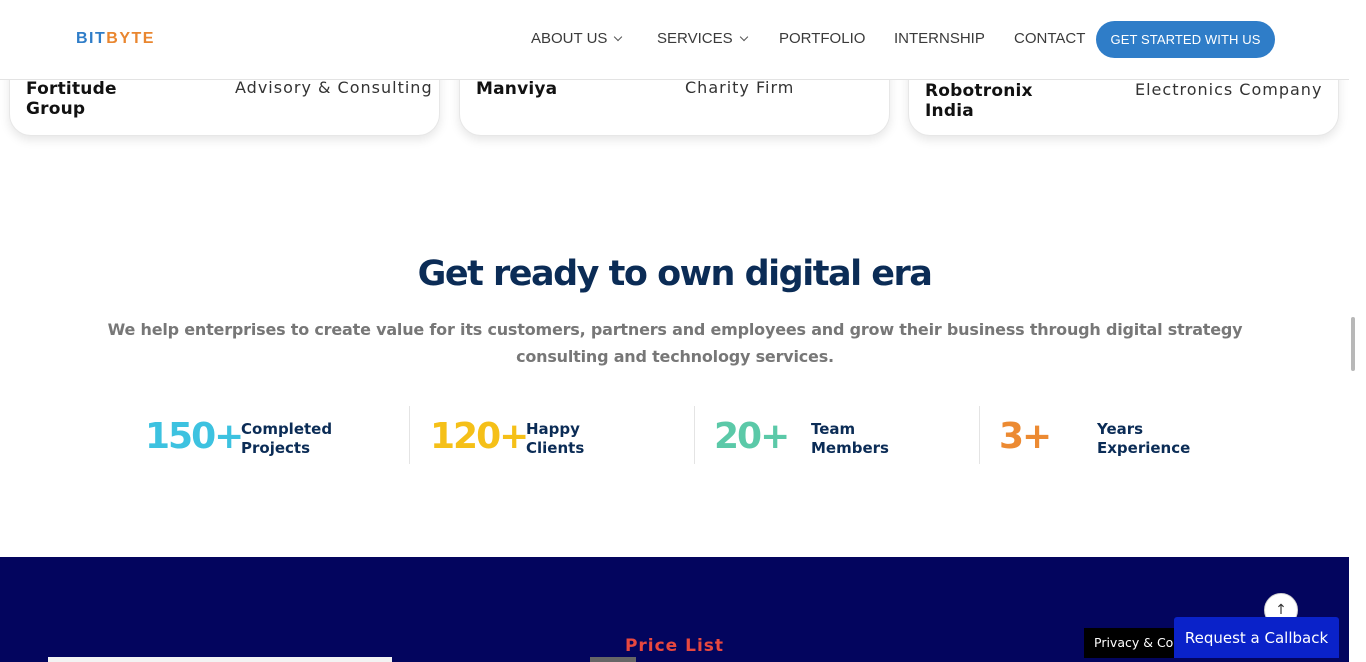 The width and height of the screenshot is (1366, 662). What do you see at coordinates (1229, 89) in the screenshot?
I see `client-type: Electronics Company` at bounding box center [1229, 89].